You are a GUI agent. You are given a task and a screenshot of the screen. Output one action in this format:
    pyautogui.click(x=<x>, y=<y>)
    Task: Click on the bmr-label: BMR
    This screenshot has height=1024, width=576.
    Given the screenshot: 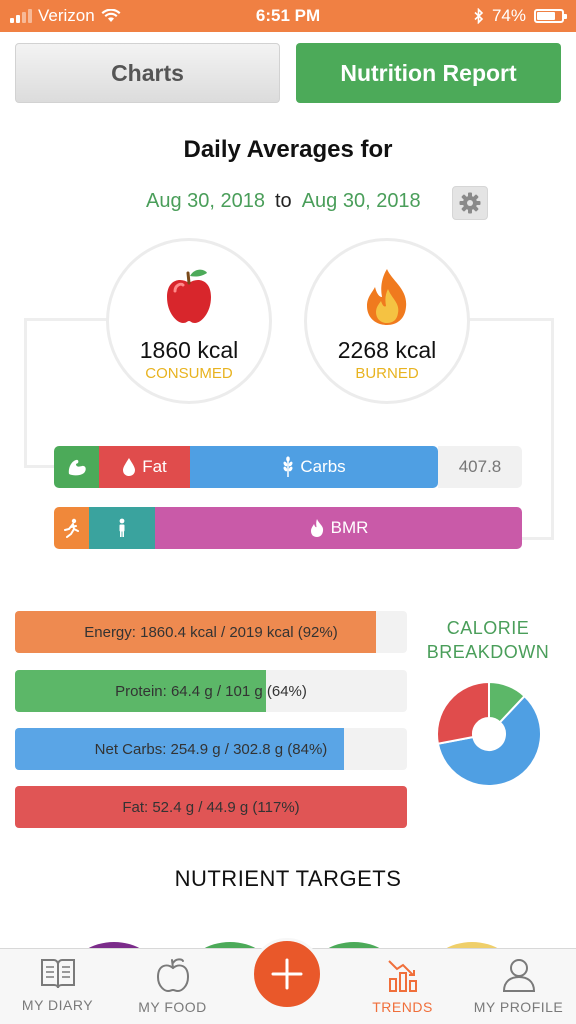 What is the action you would take?
    pyautogui.click(x=349, y=527)
    